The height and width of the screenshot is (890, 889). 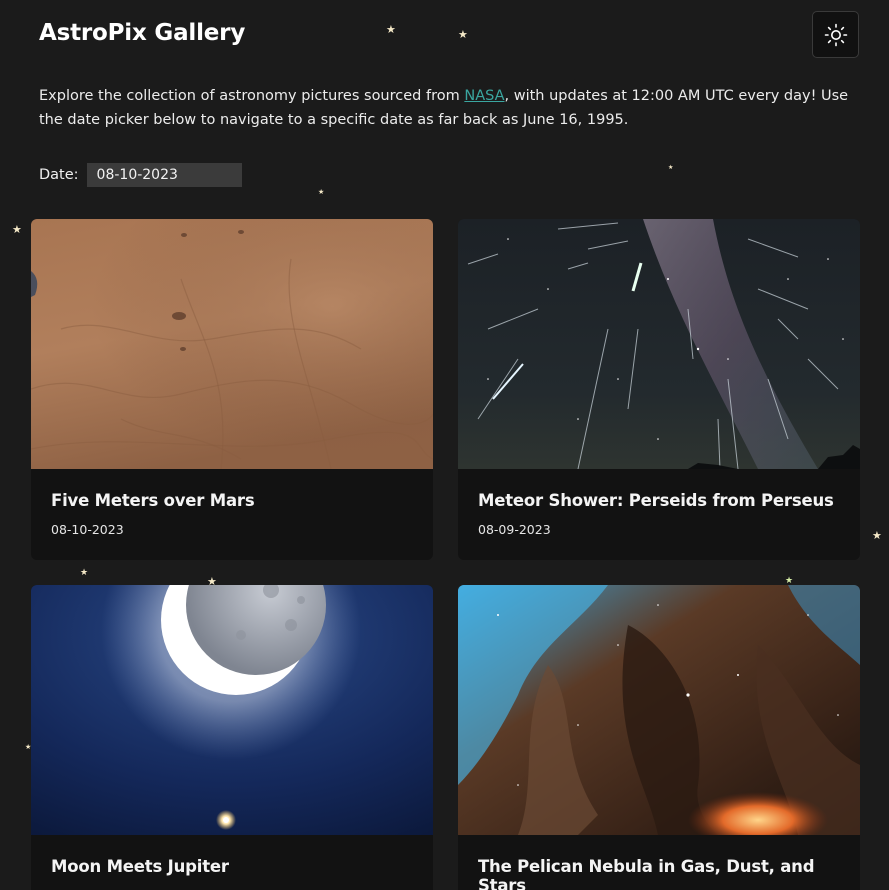 What do you see at coordinates (232, 855) in the screenshot?
I see `card-body: Moon Meets Jupiter` at bounding box center [232, 855].